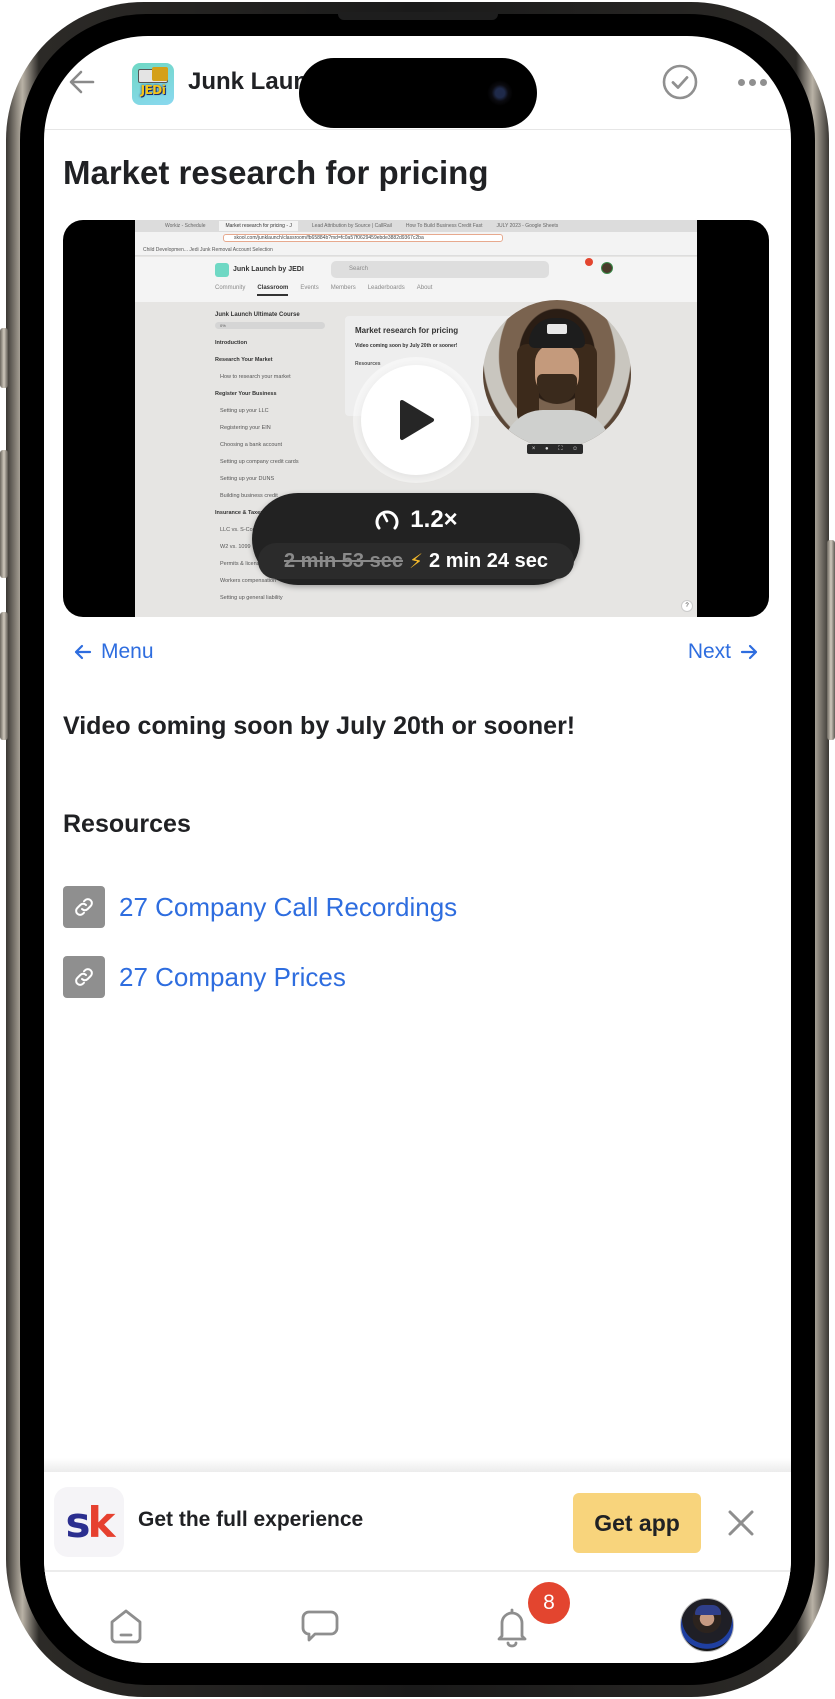  Describe the element at coordinates (160, 74) in the screenshot. I see `truck-bed-graphic` at that location.